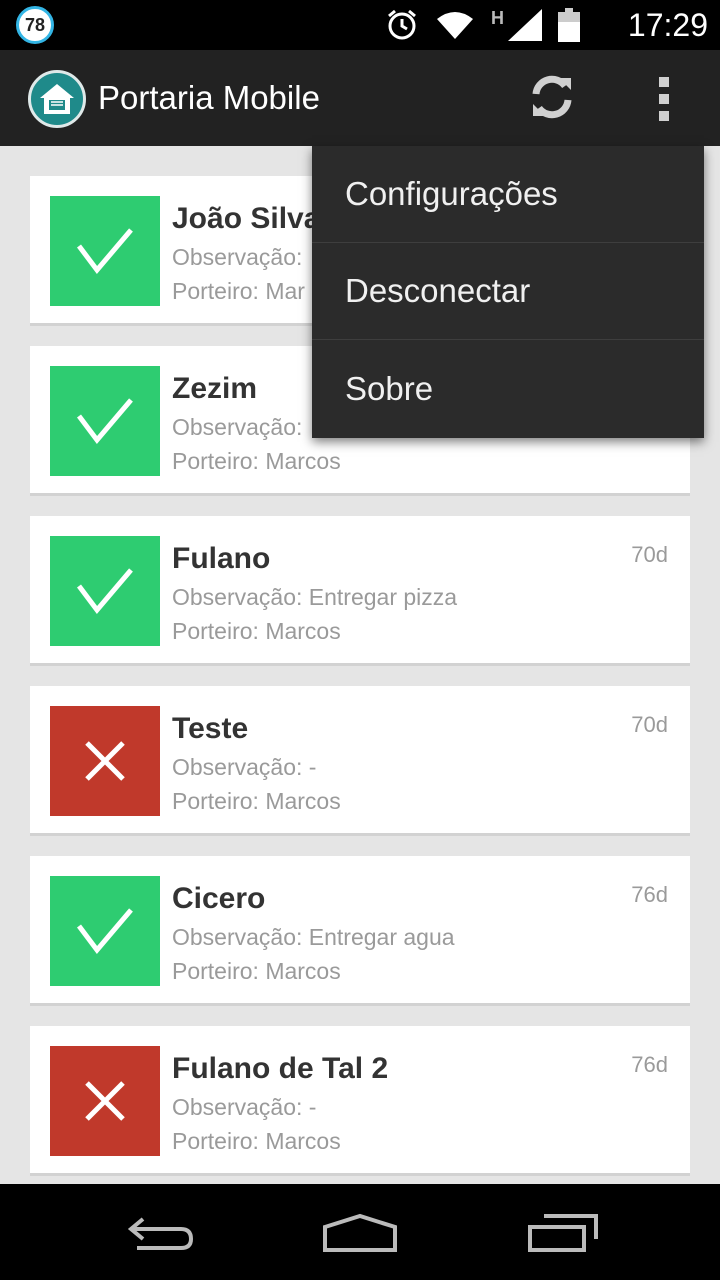 The height and width of the screenshot is (1280, 720). What do you see at coordinates (508, 194) in the screenshot?
I see `menu-item-configuracoes: Configurações` at bounding box center [508, 194].